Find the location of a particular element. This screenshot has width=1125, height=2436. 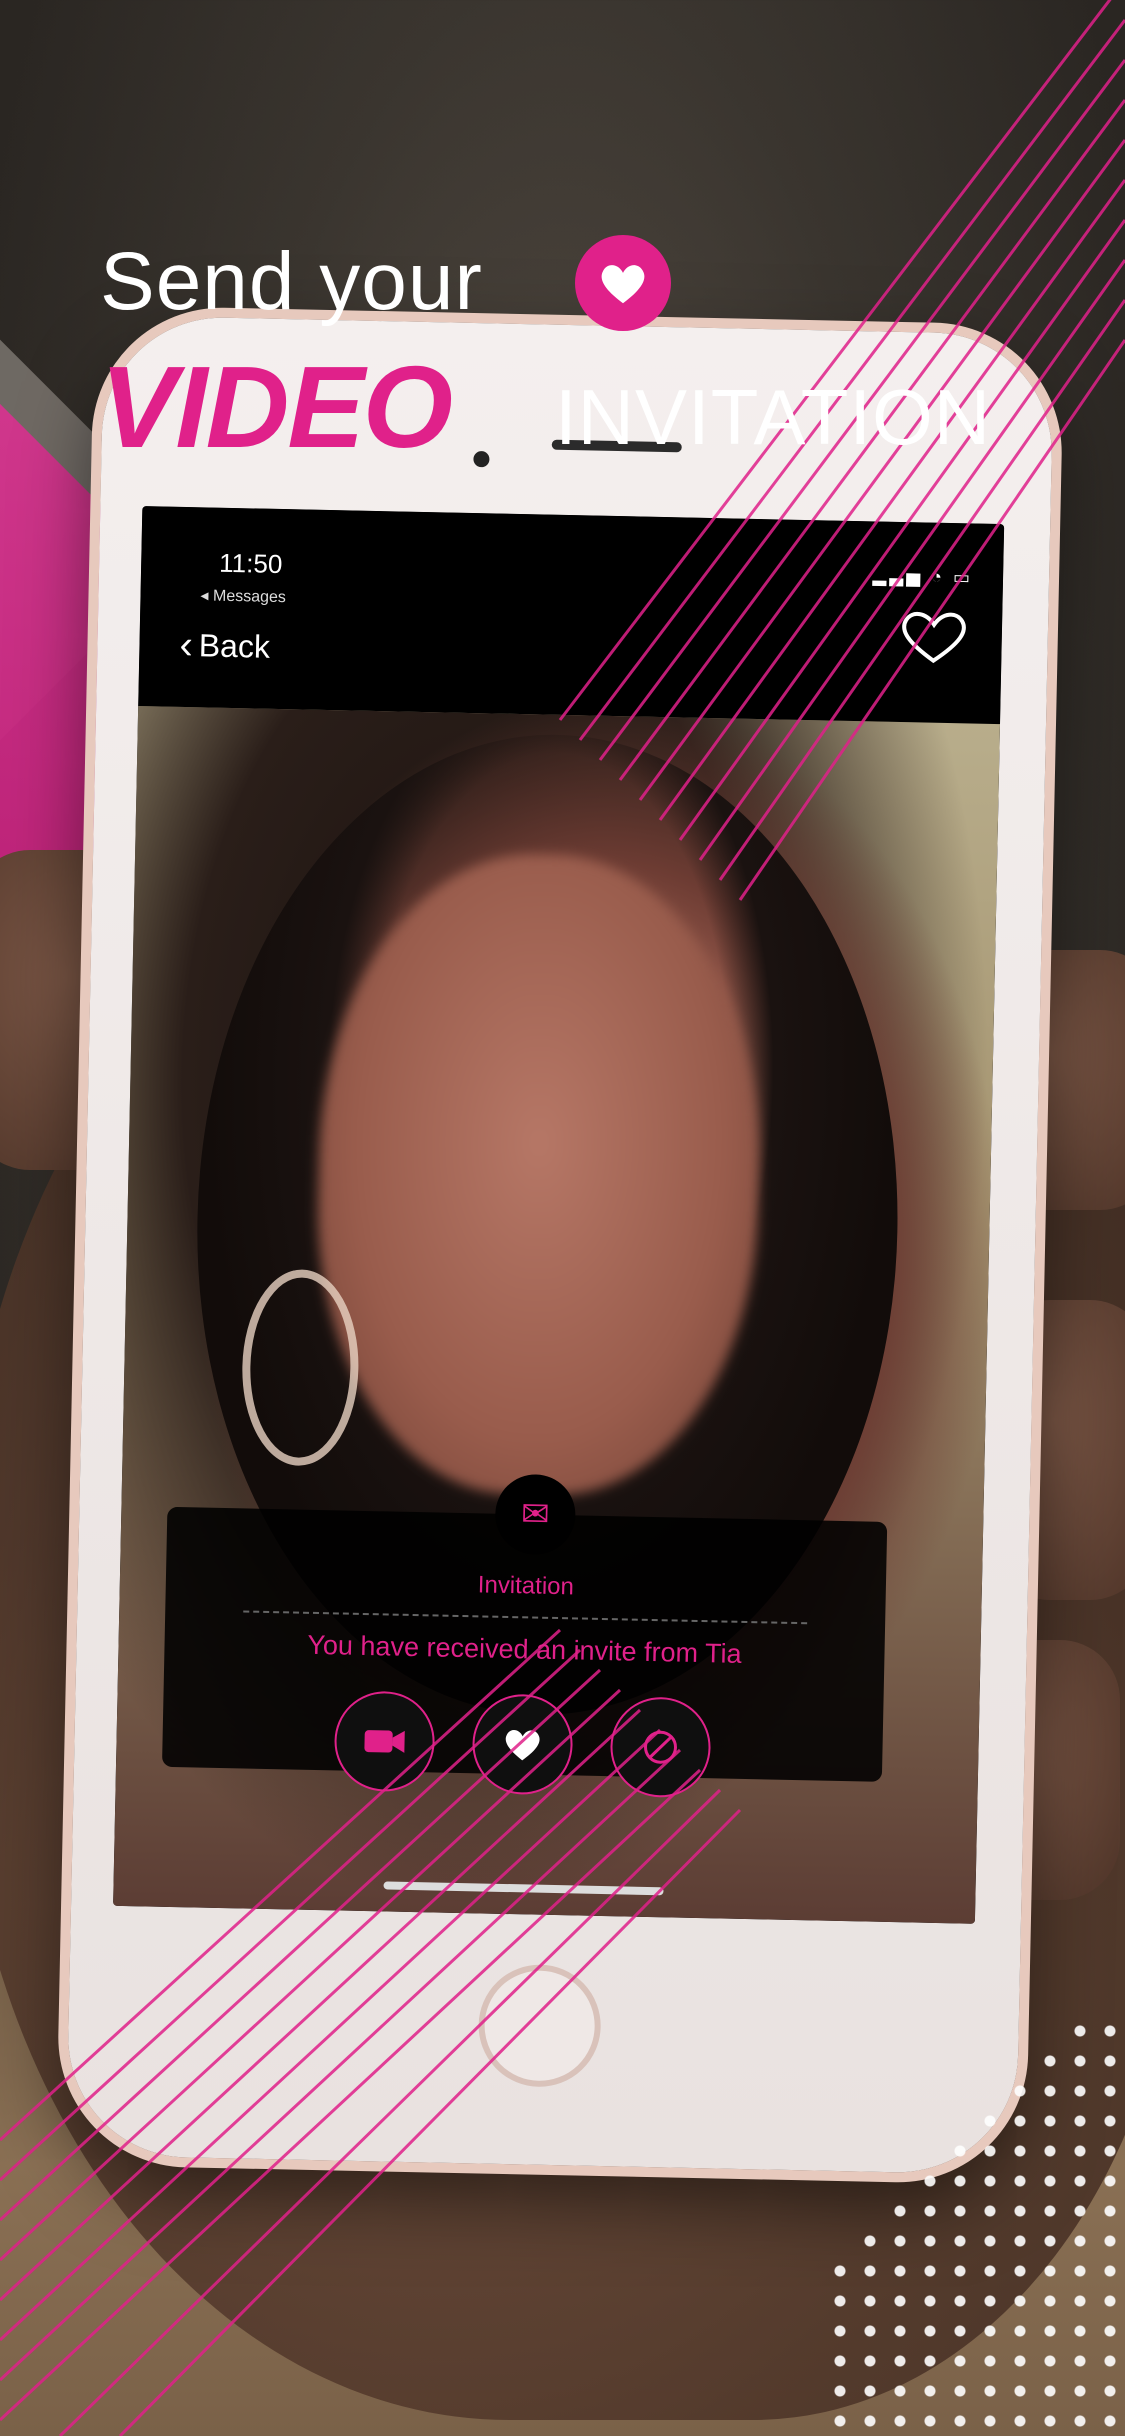

video-face is located at coordinates (538, 1174).